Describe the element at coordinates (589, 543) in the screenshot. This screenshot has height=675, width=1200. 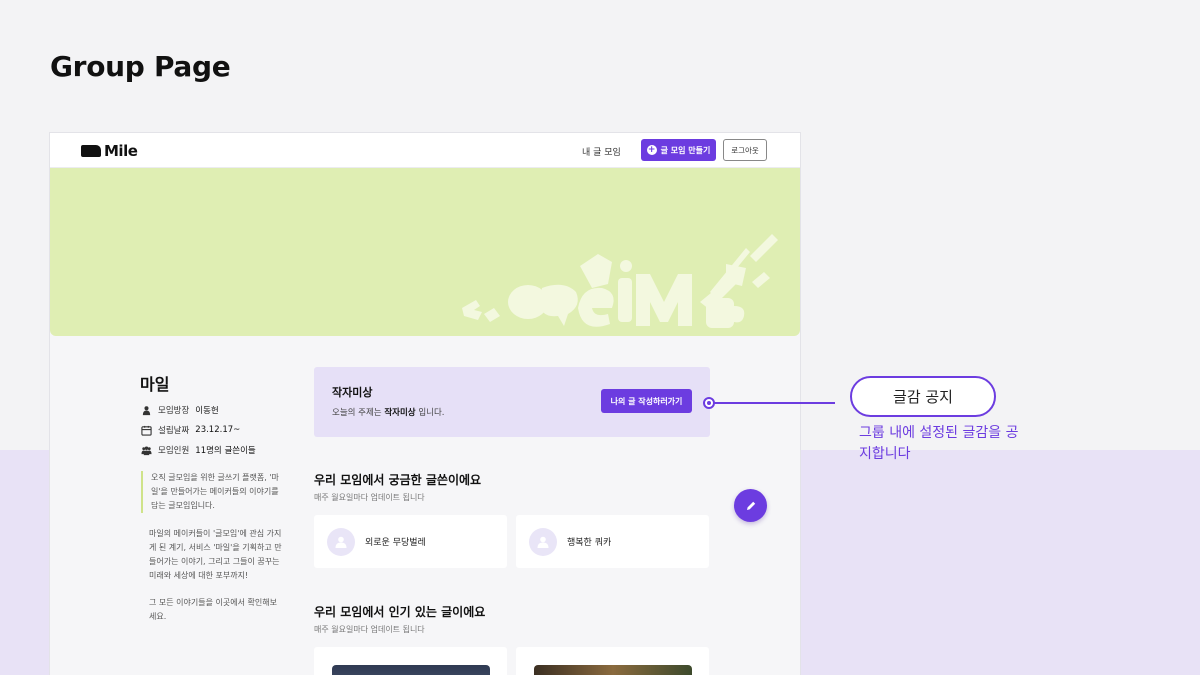
I see `writer-name: 행복한 쿼카` at that location.